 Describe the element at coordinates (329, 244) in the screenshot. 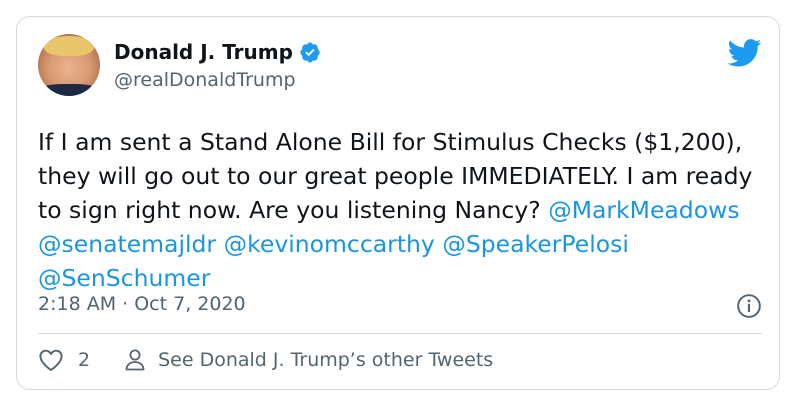

I see `mention-link: @kevinomccarthy` at that location.